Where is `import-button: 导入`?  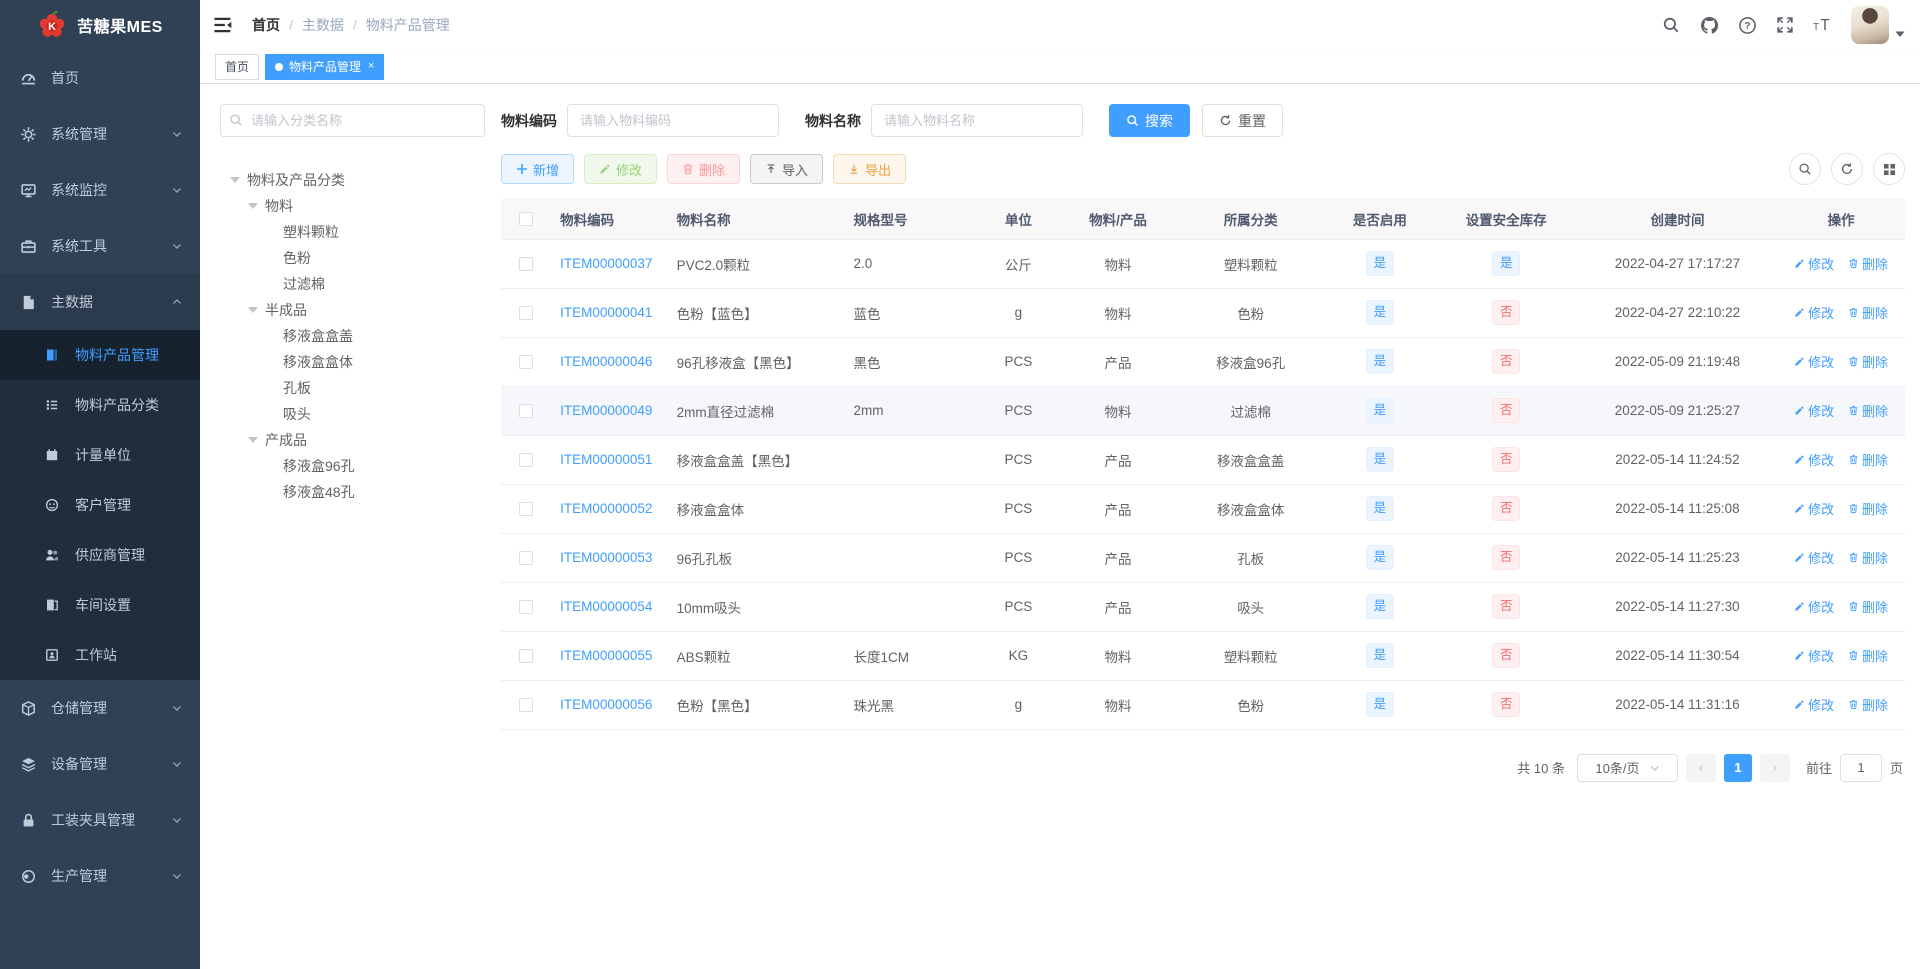
import-button: 导入 is located at coordinates (787, 169).